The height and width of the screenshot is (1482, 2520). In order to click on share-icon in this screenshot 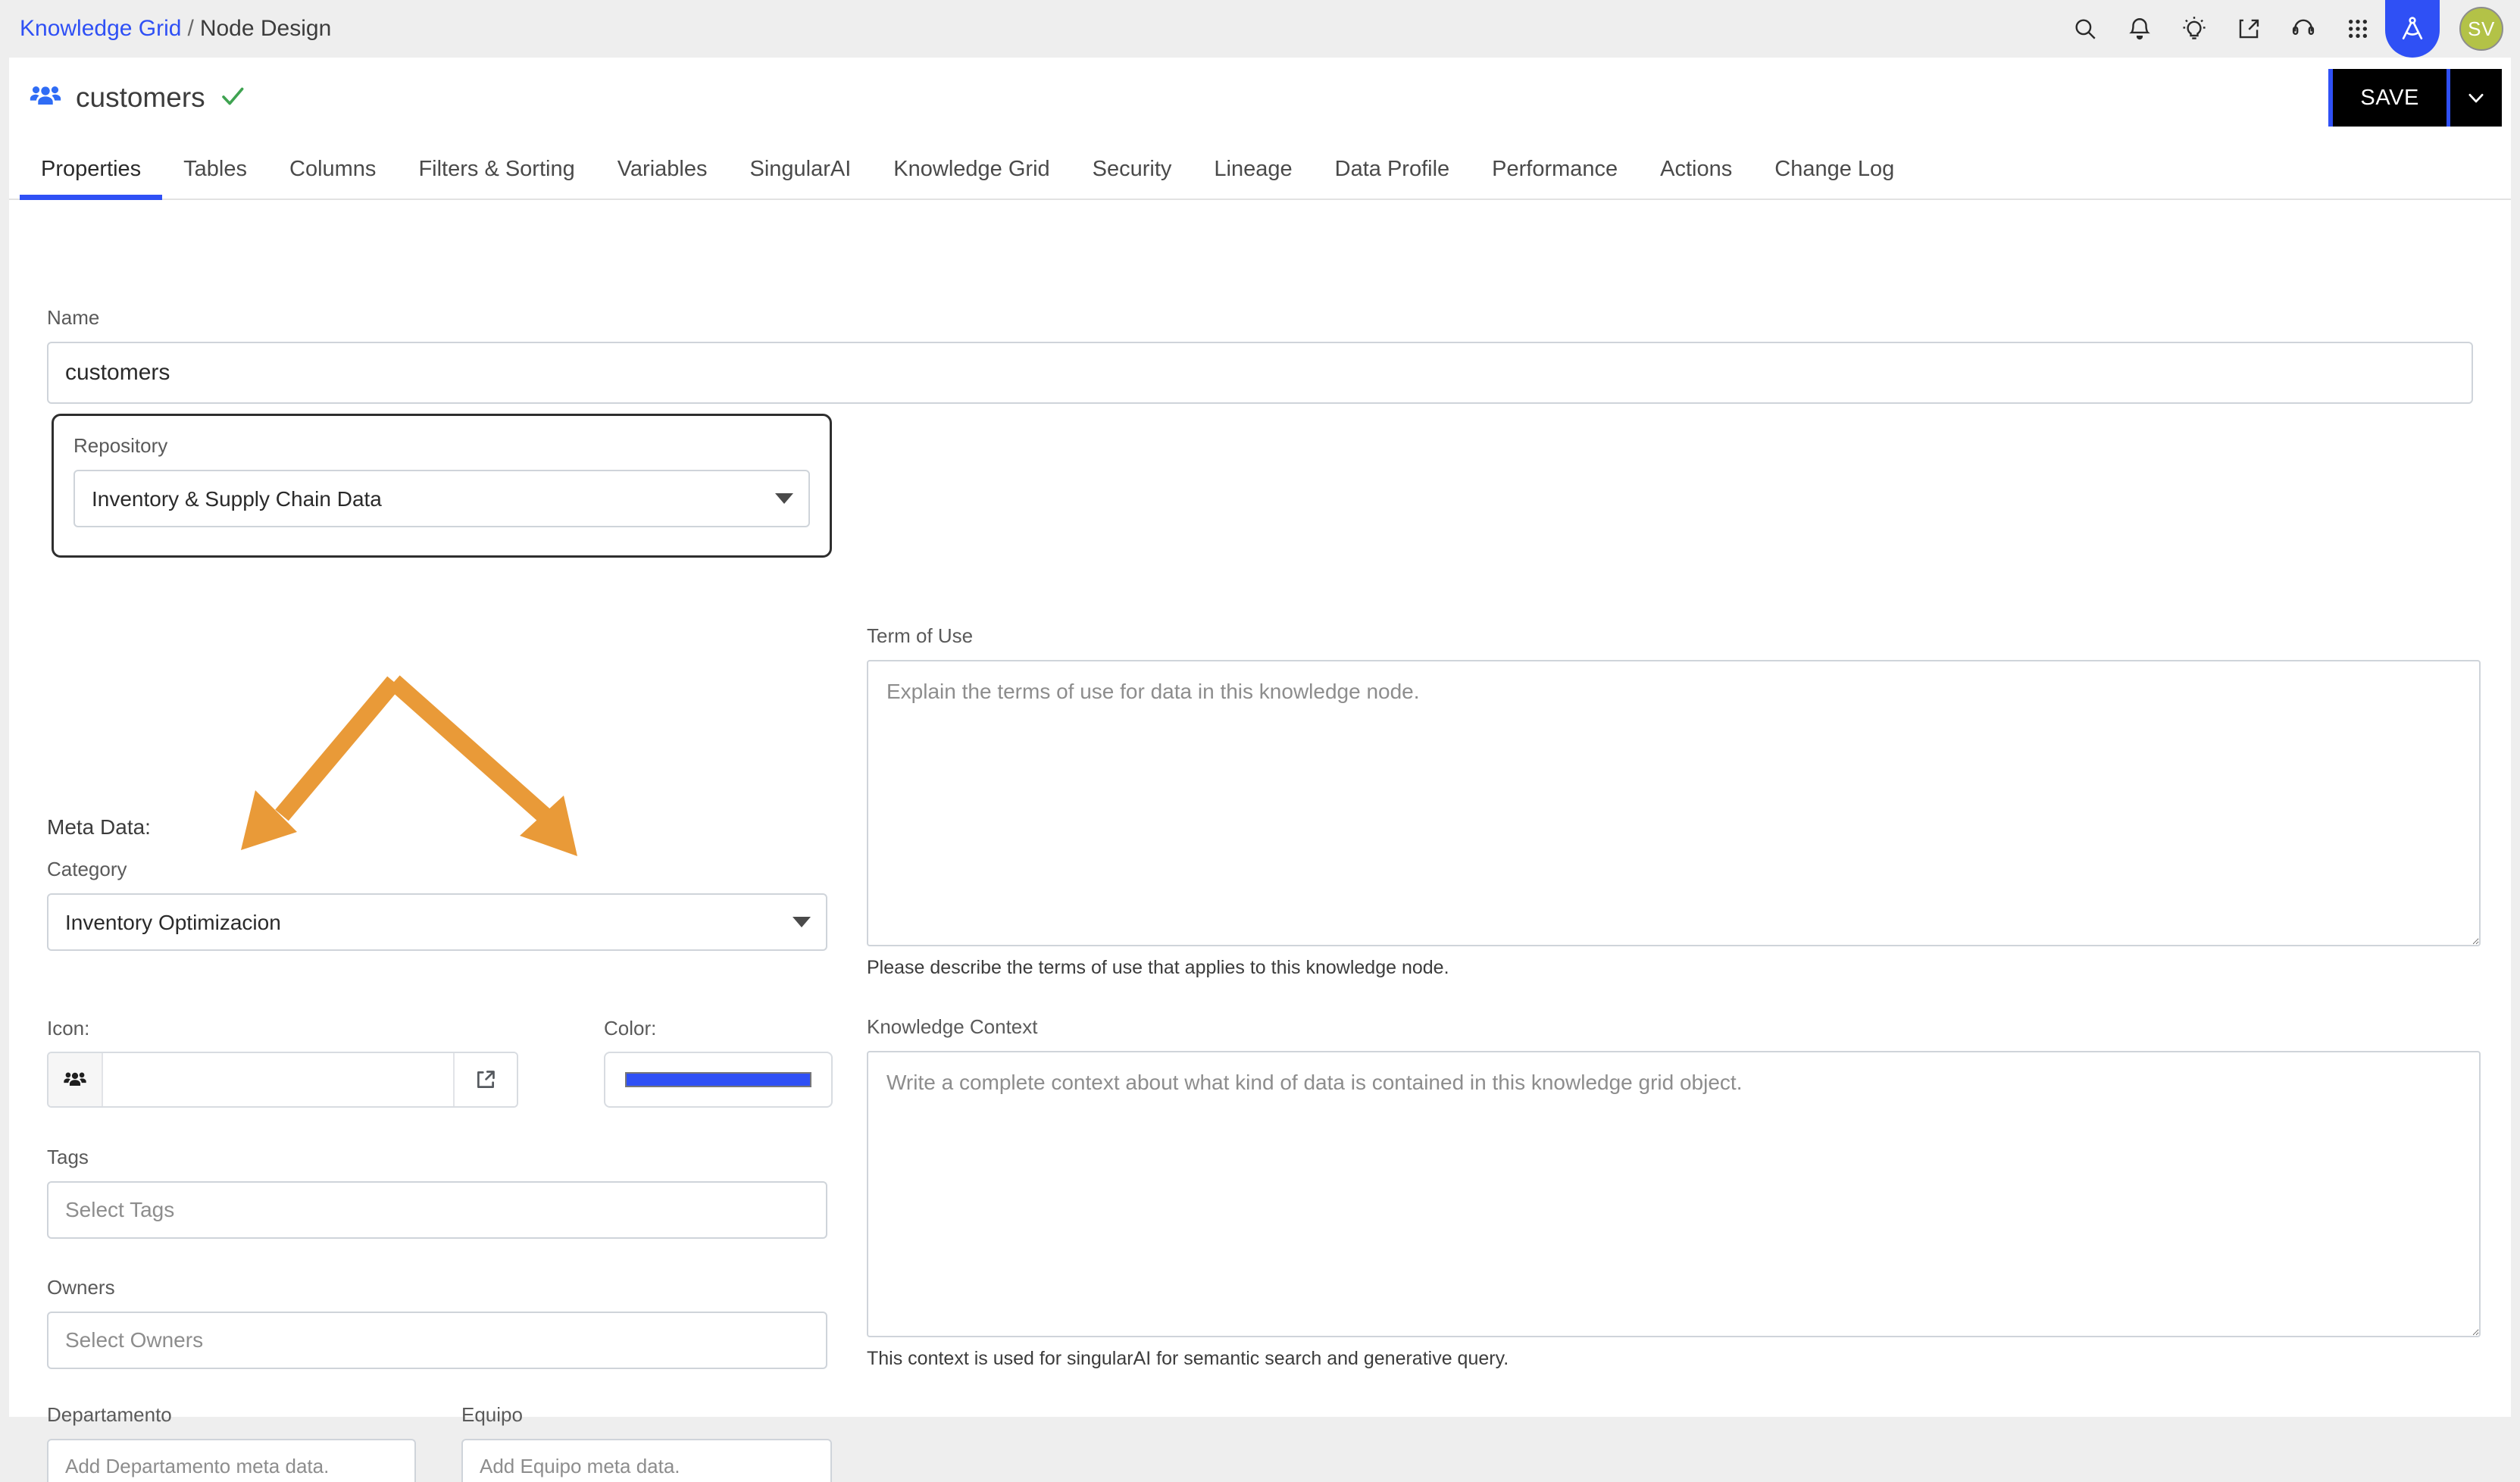, I will do `click(2248, 29)`.